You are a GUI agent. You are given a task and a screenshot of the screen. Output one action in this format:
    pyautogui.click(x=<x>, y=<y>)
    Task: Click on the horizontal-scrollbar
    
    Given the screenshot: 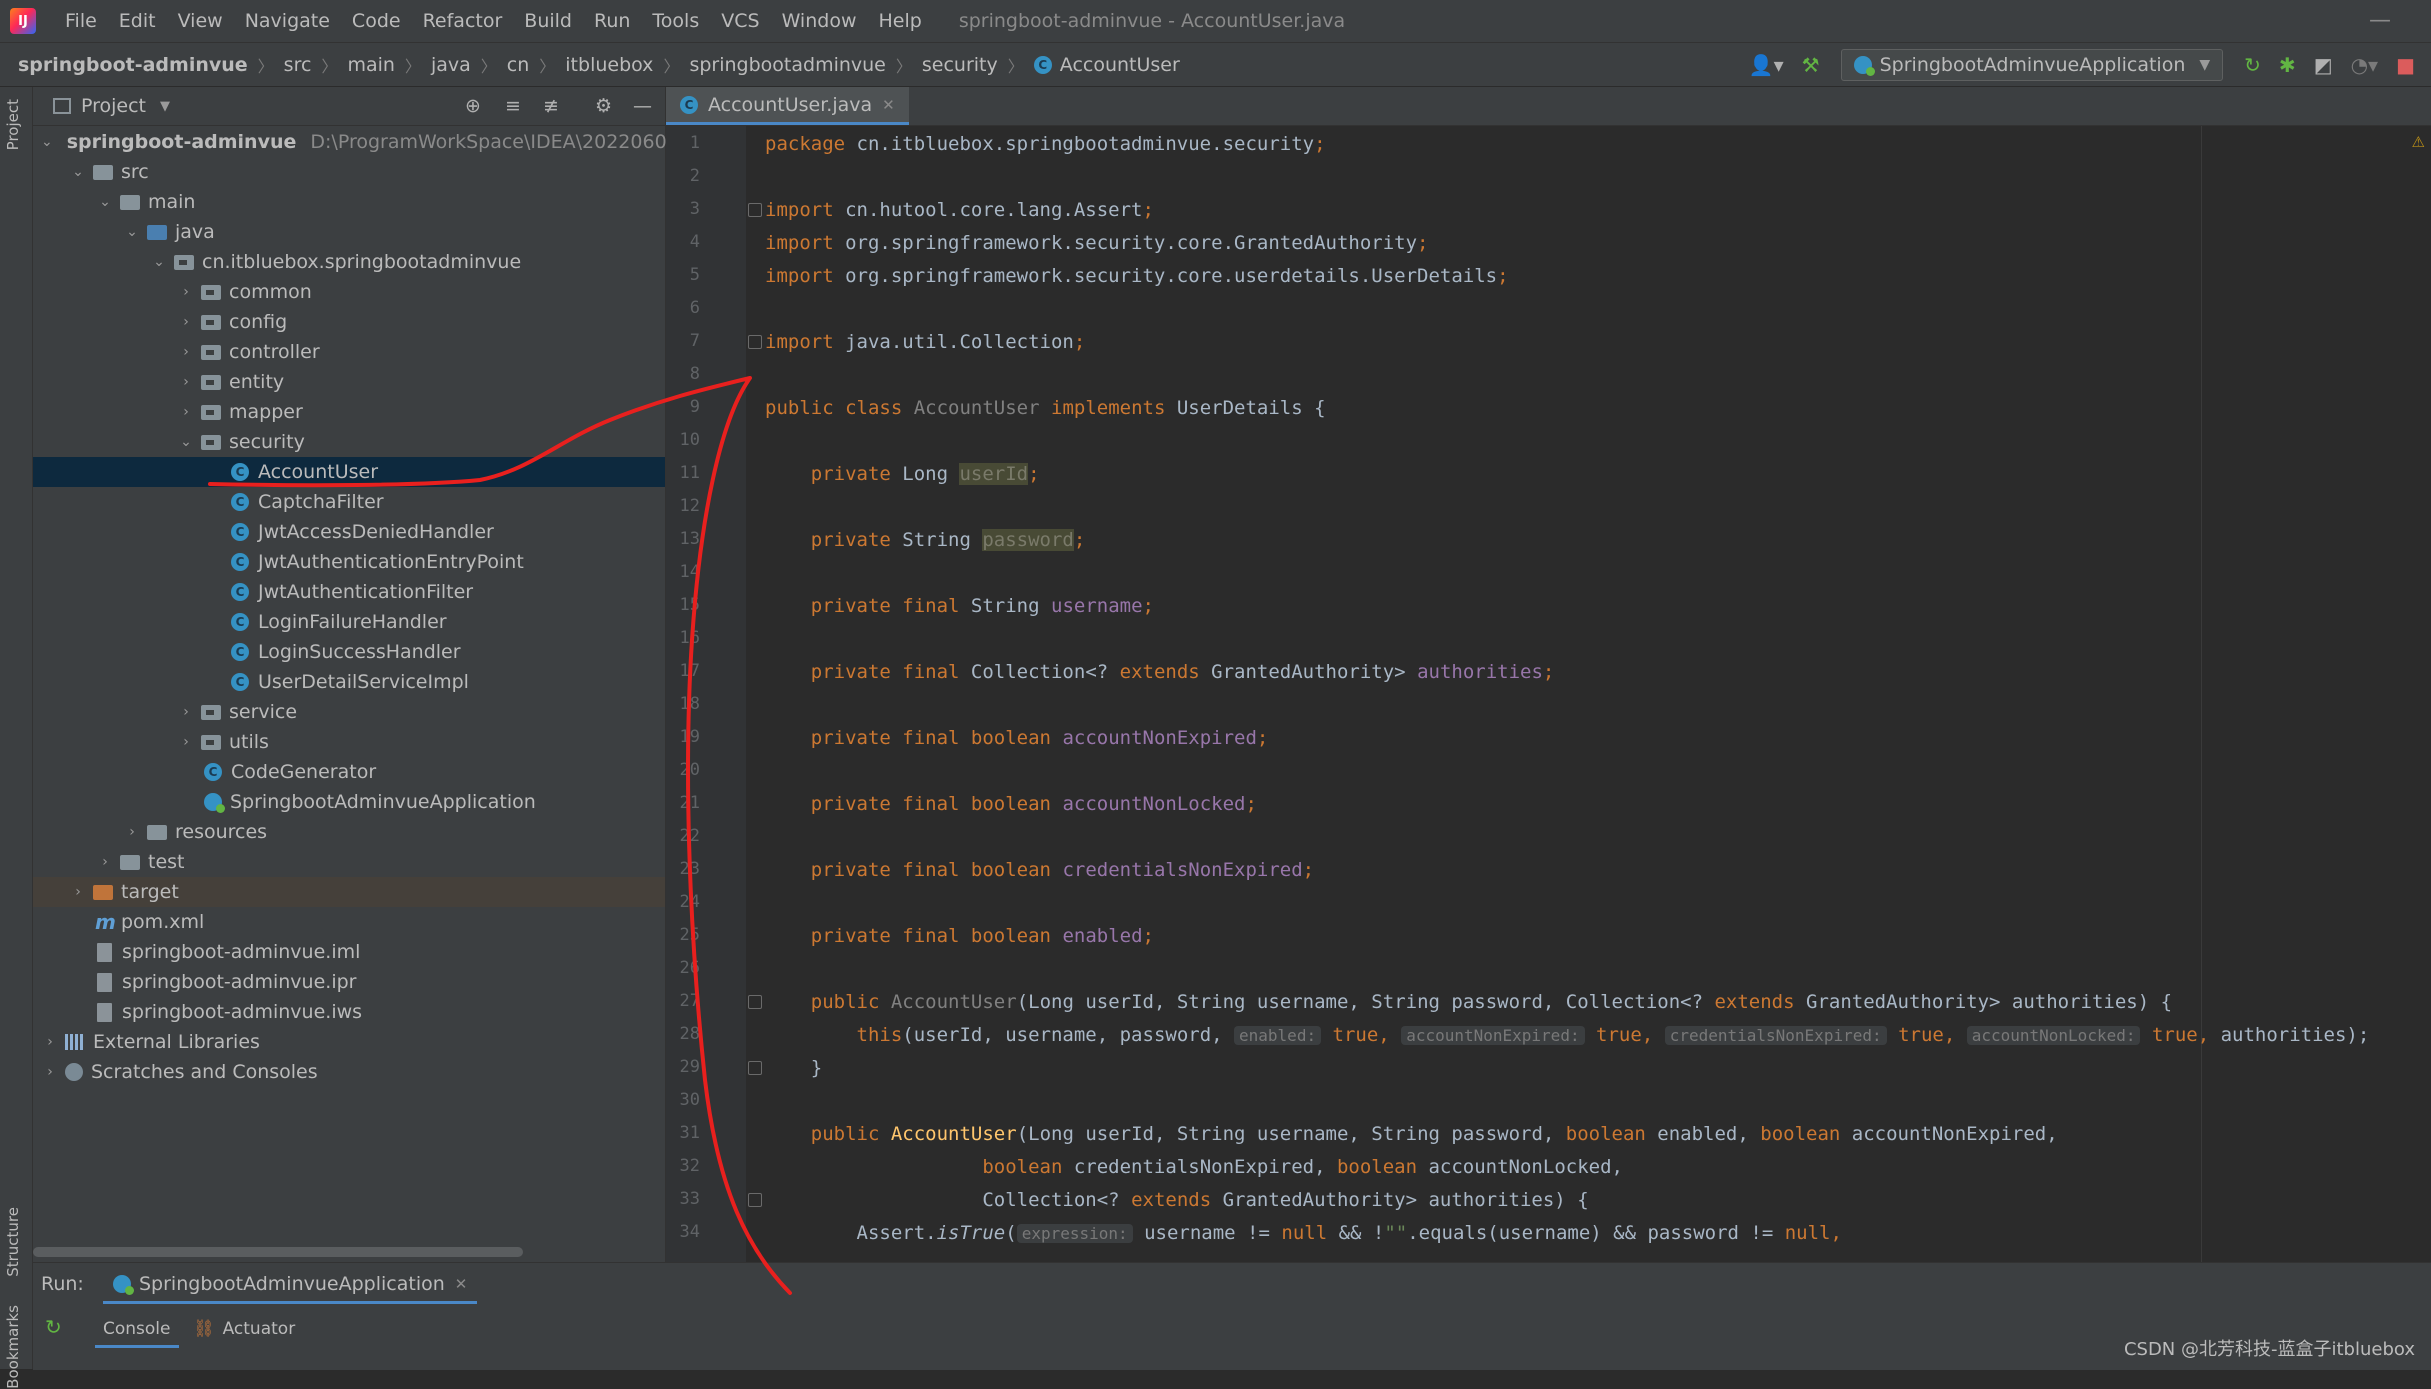 What is the action you would take?
    pyautogui.click(x=278, y=1252)
    